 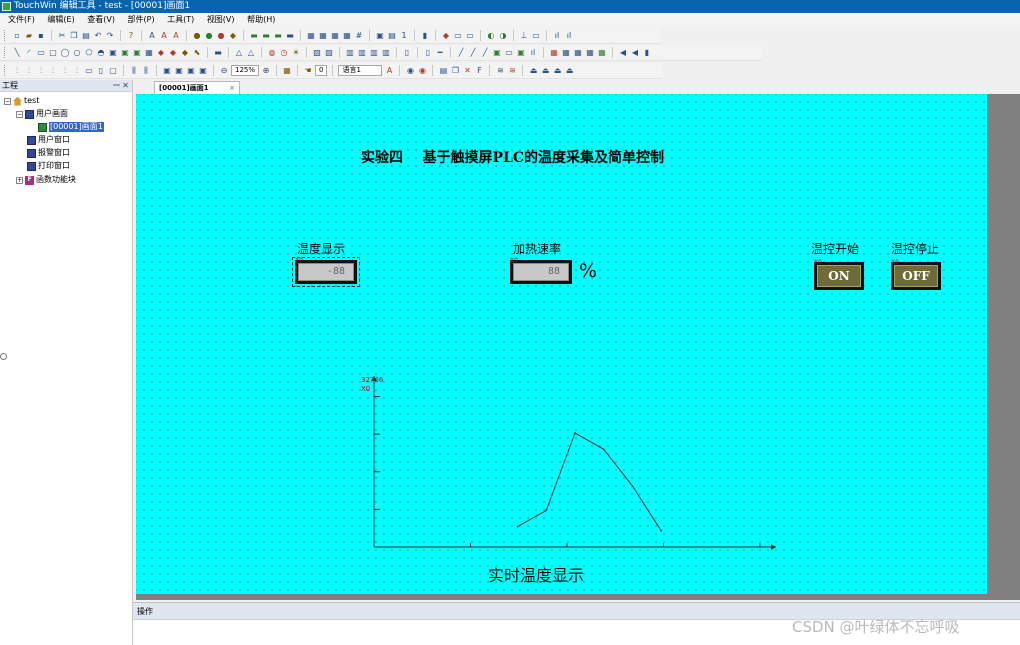 I want to click on keyboard-icon-3: ▦, so click(x=578, y=53).